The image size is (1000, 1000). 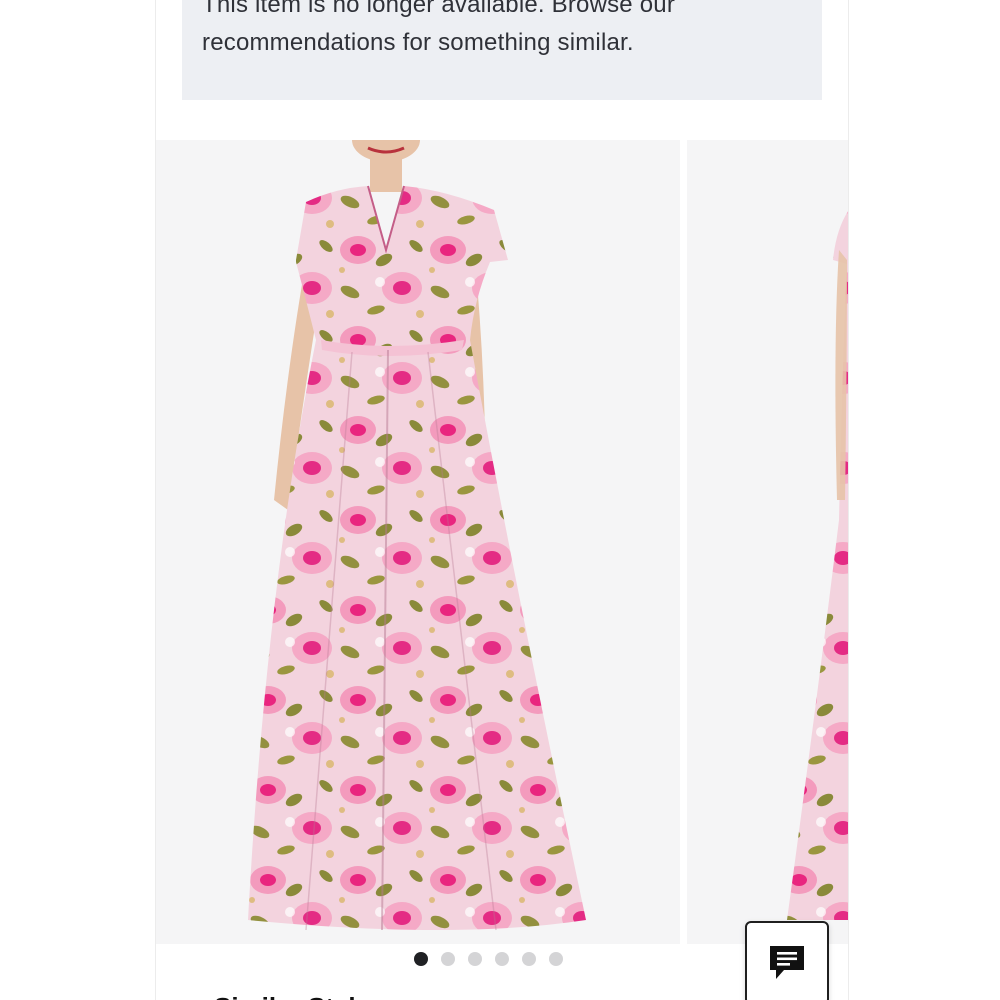 What do you see at coordinates (299, 996) in the screenshot?
I see `similar-styles-heading: Similar Styles` at bounding box center [299, 996].